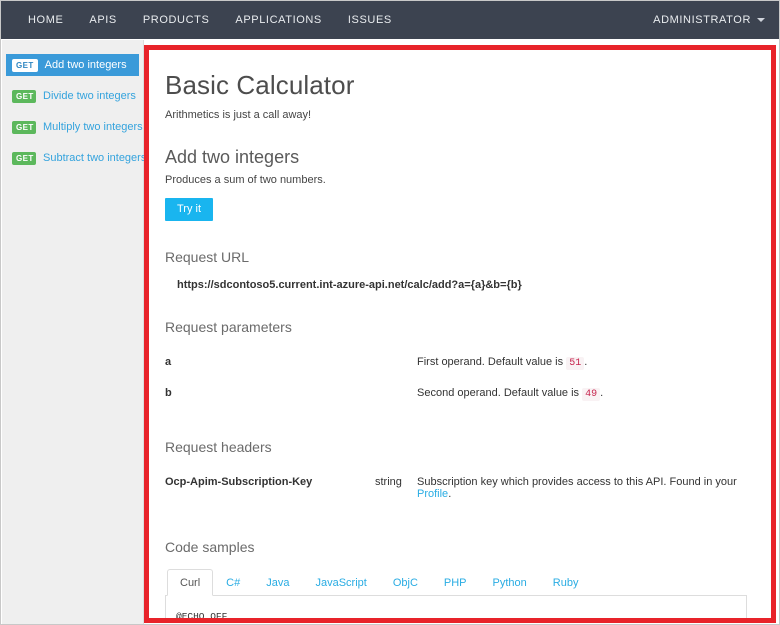 The image size is (780, 625). I want to click on header-type: string, so click(388, 482).